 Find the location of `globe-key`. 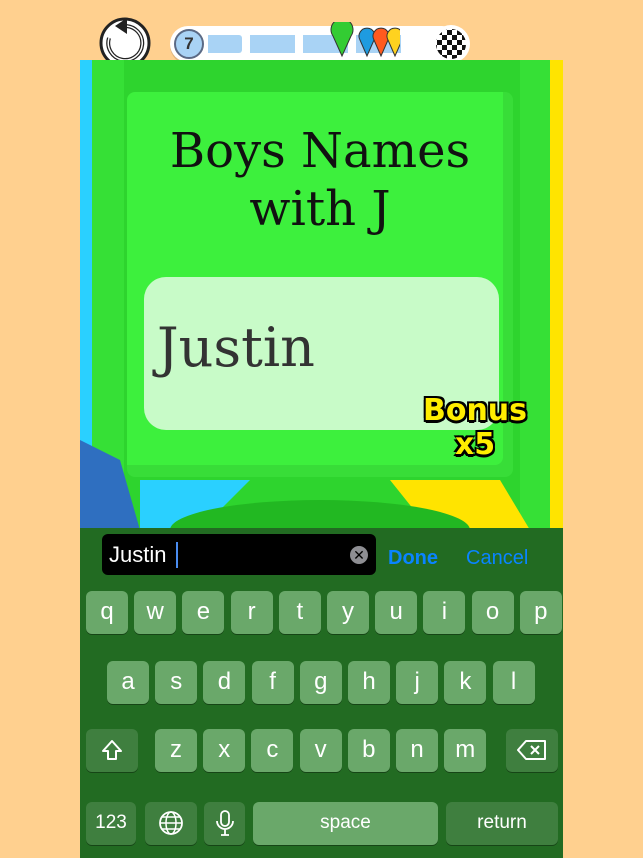

globe-key is located at coordinates (171, 823).